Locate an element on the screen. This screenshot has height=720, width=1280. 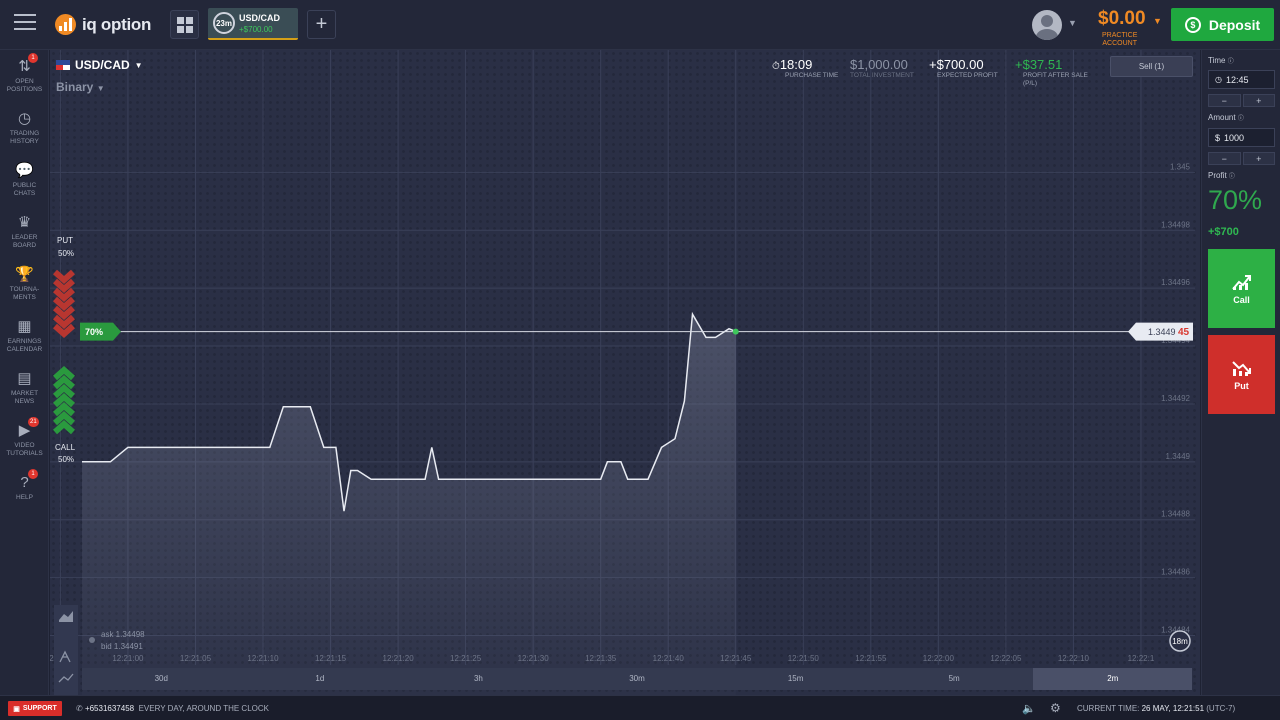
timeframe-5m: 5m is located at coordinates (954, 679).